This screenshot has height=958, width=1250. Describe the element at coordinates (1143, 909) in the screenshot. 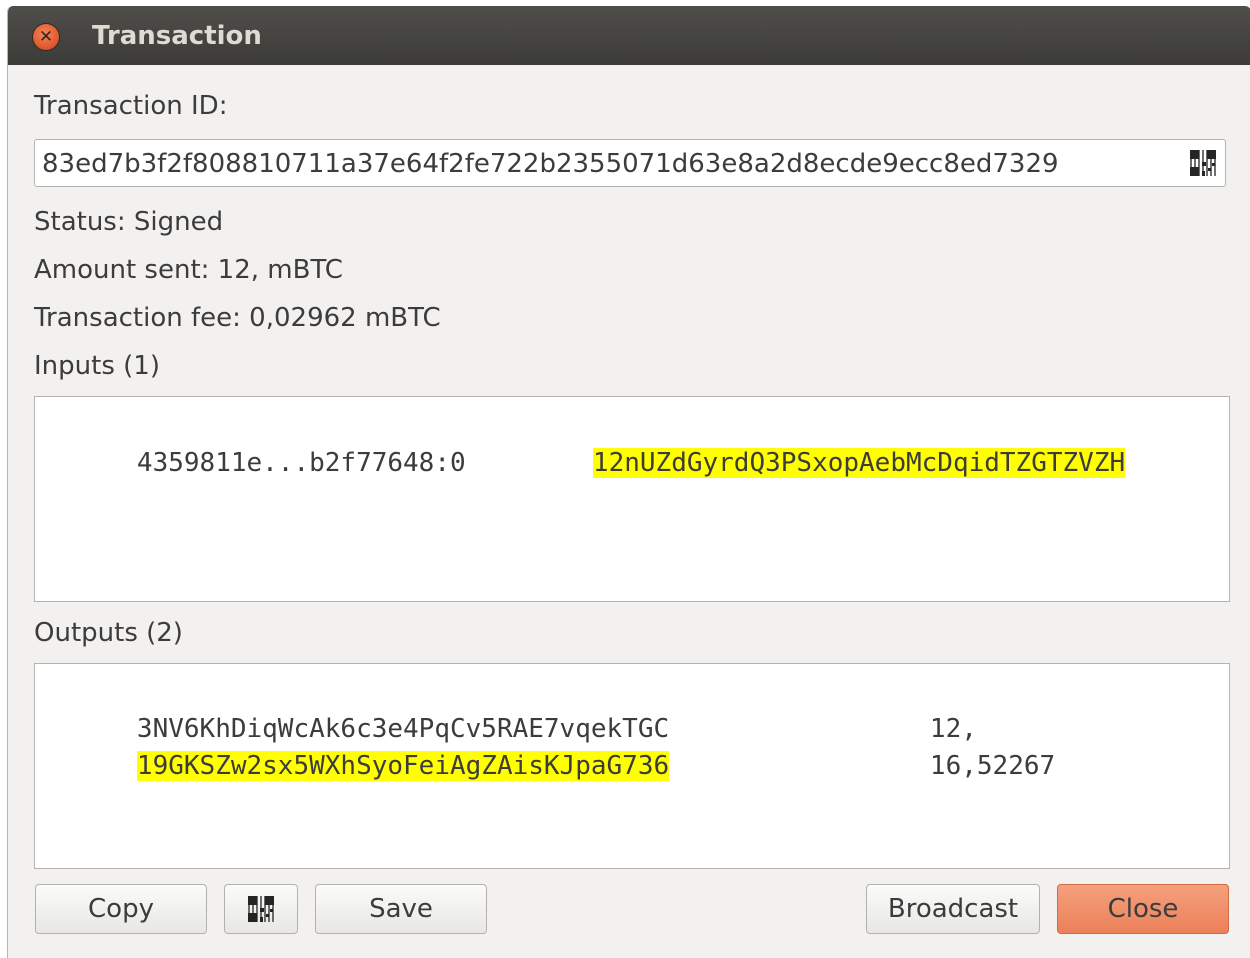

I see `close-button: Close` at that location.